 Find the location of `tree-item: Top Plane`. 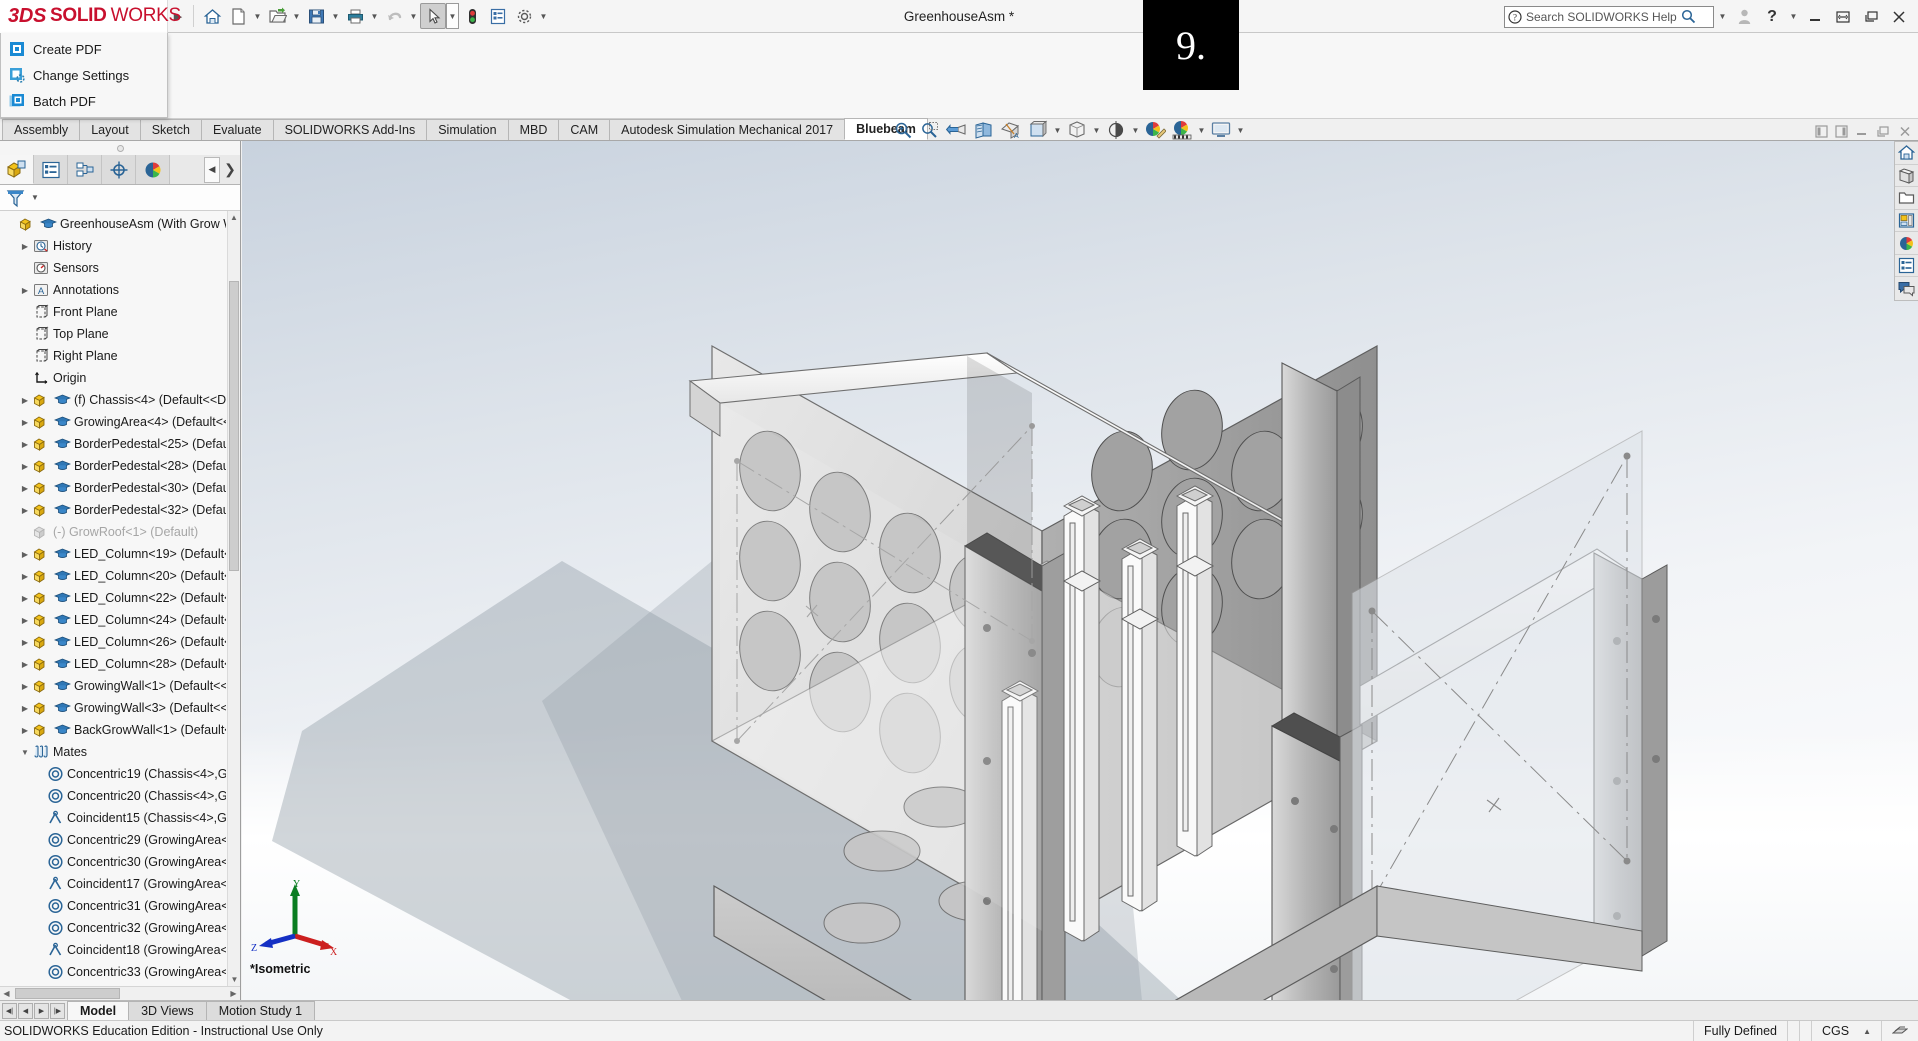

tree-item: Top Plane is located at coordinates (120, 334).